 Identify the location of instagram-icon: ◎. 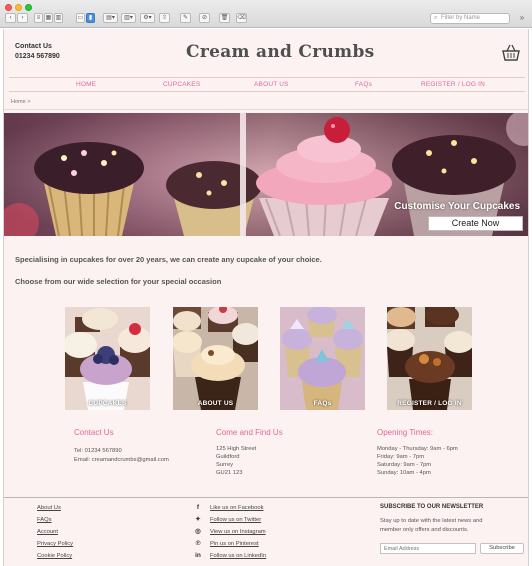
(198, 531).